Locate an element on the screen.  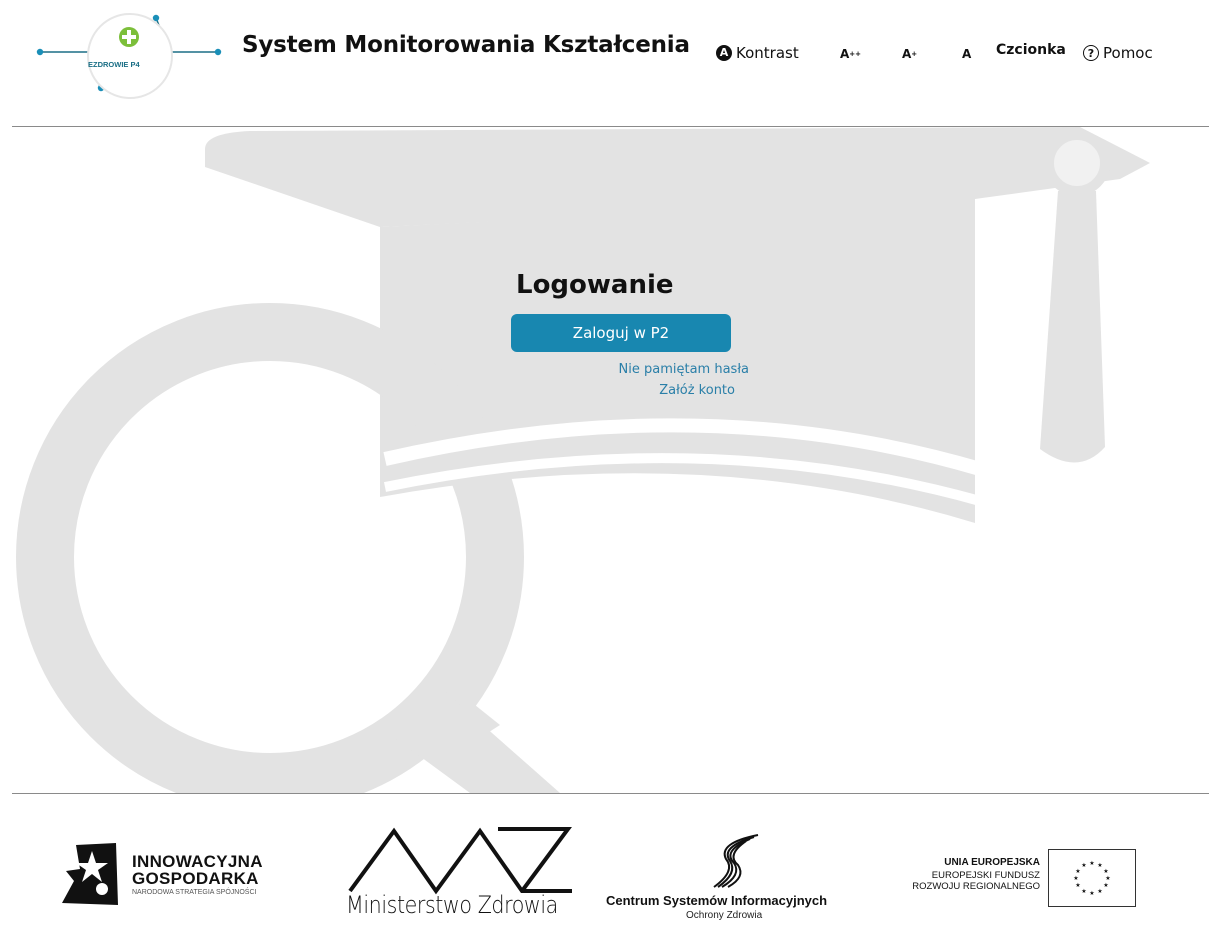
eu-stars-icon: ★ ★ ★ ★ ★ ★ ★ ★ ★ ★ ★ ★ is located at coordinates (1091, 878).